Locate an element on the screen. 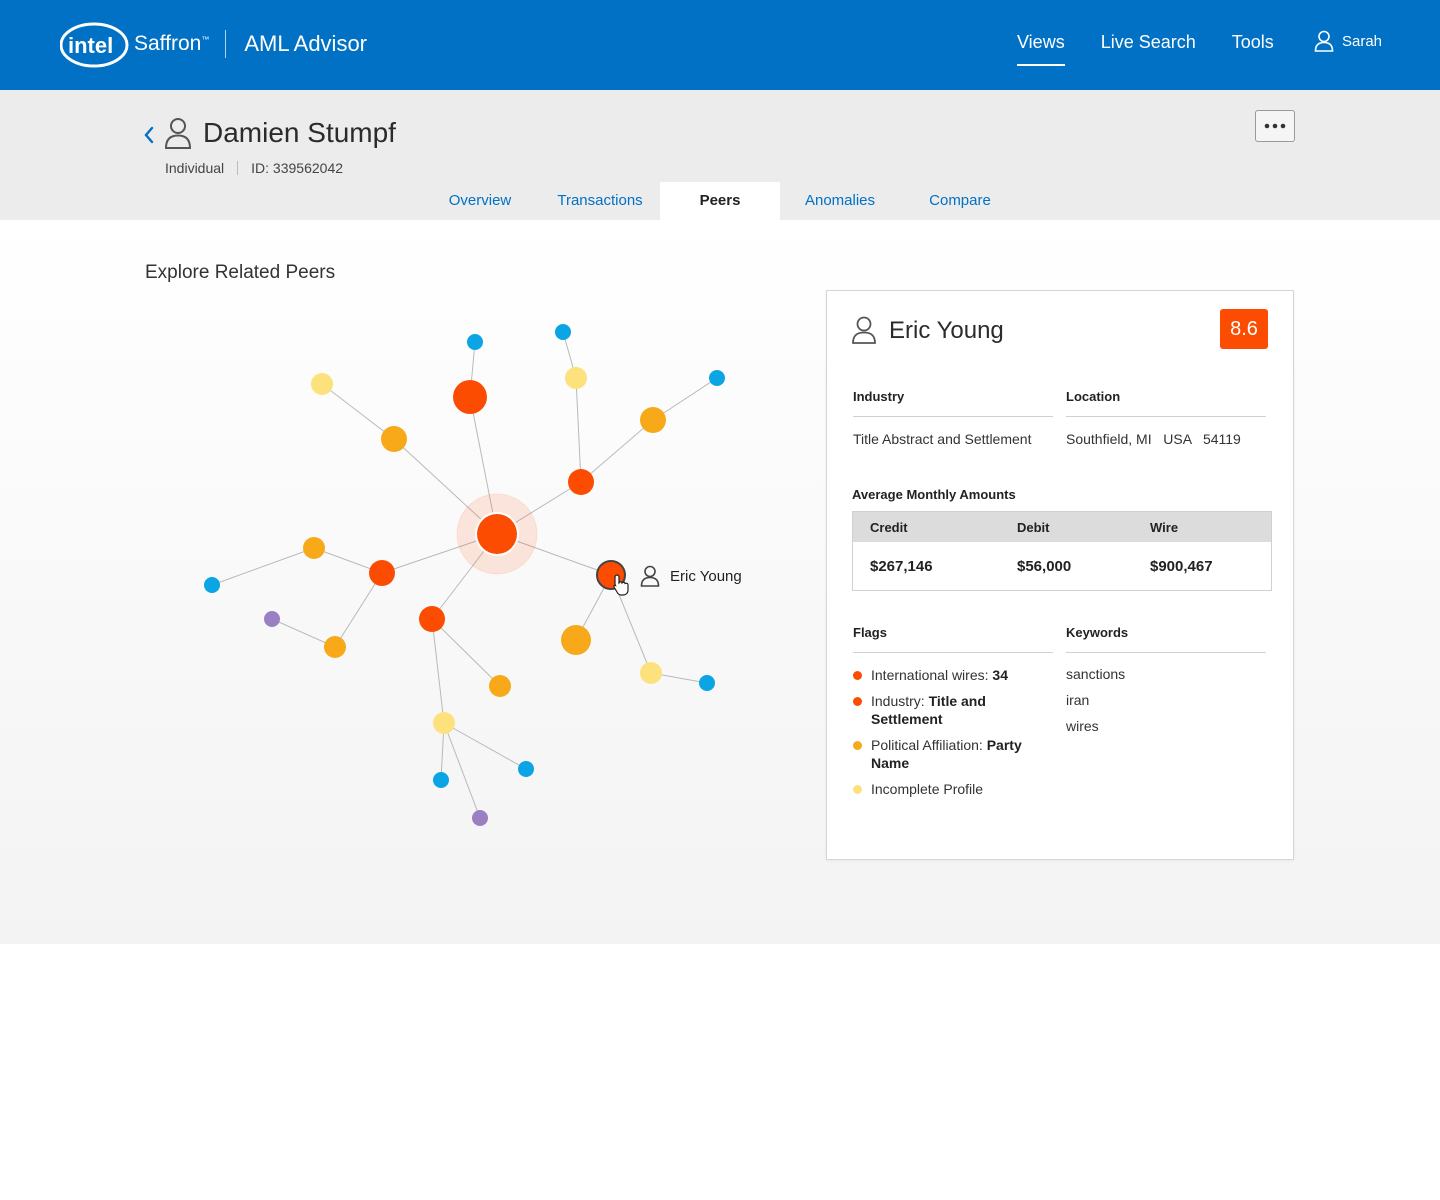 This screenshot has width=1440, height=1200. main-nav: Views Live Search Tools is located at coordinates (1163, 49).